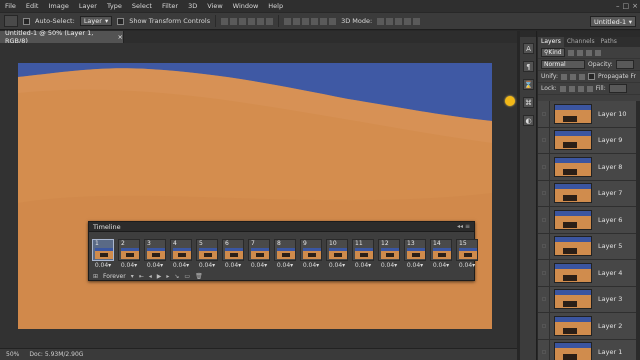 This screenshot has height=360, width=640. What do you see at coordinates (528, 66) in the screenshot?
I see `paragraph-panel-icon: ¶` at bounding box center [528, 66].